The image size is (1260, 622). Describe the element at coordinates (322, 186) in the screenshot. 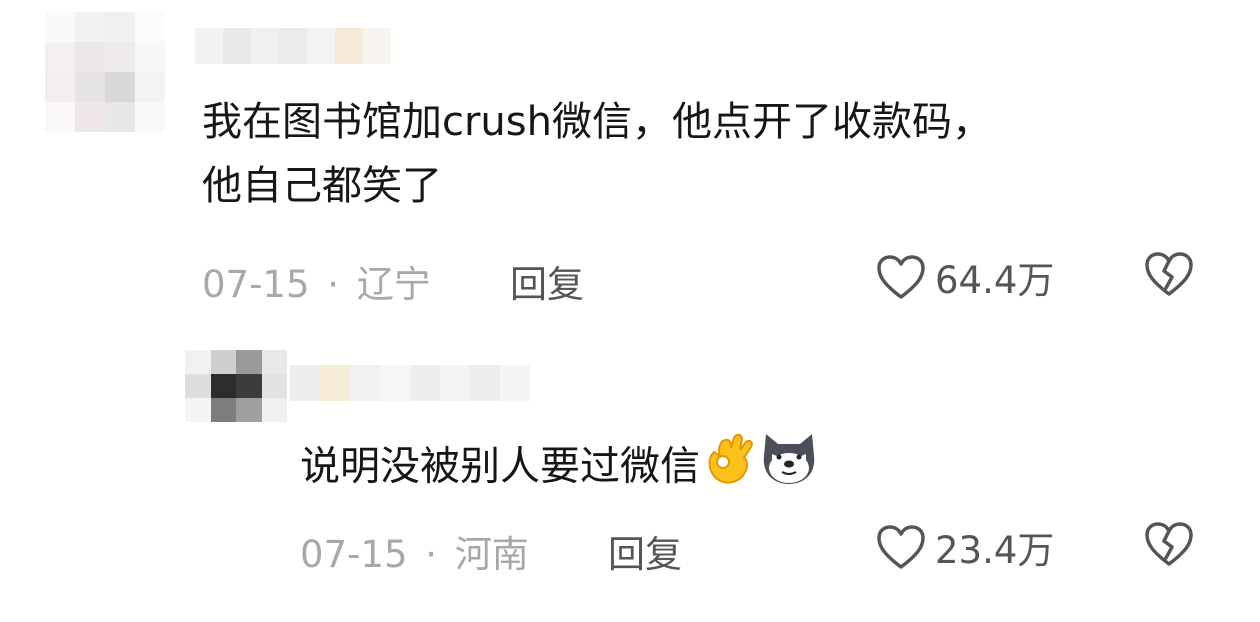

I see `comment-text-line: 他自己都笑了` at that location.